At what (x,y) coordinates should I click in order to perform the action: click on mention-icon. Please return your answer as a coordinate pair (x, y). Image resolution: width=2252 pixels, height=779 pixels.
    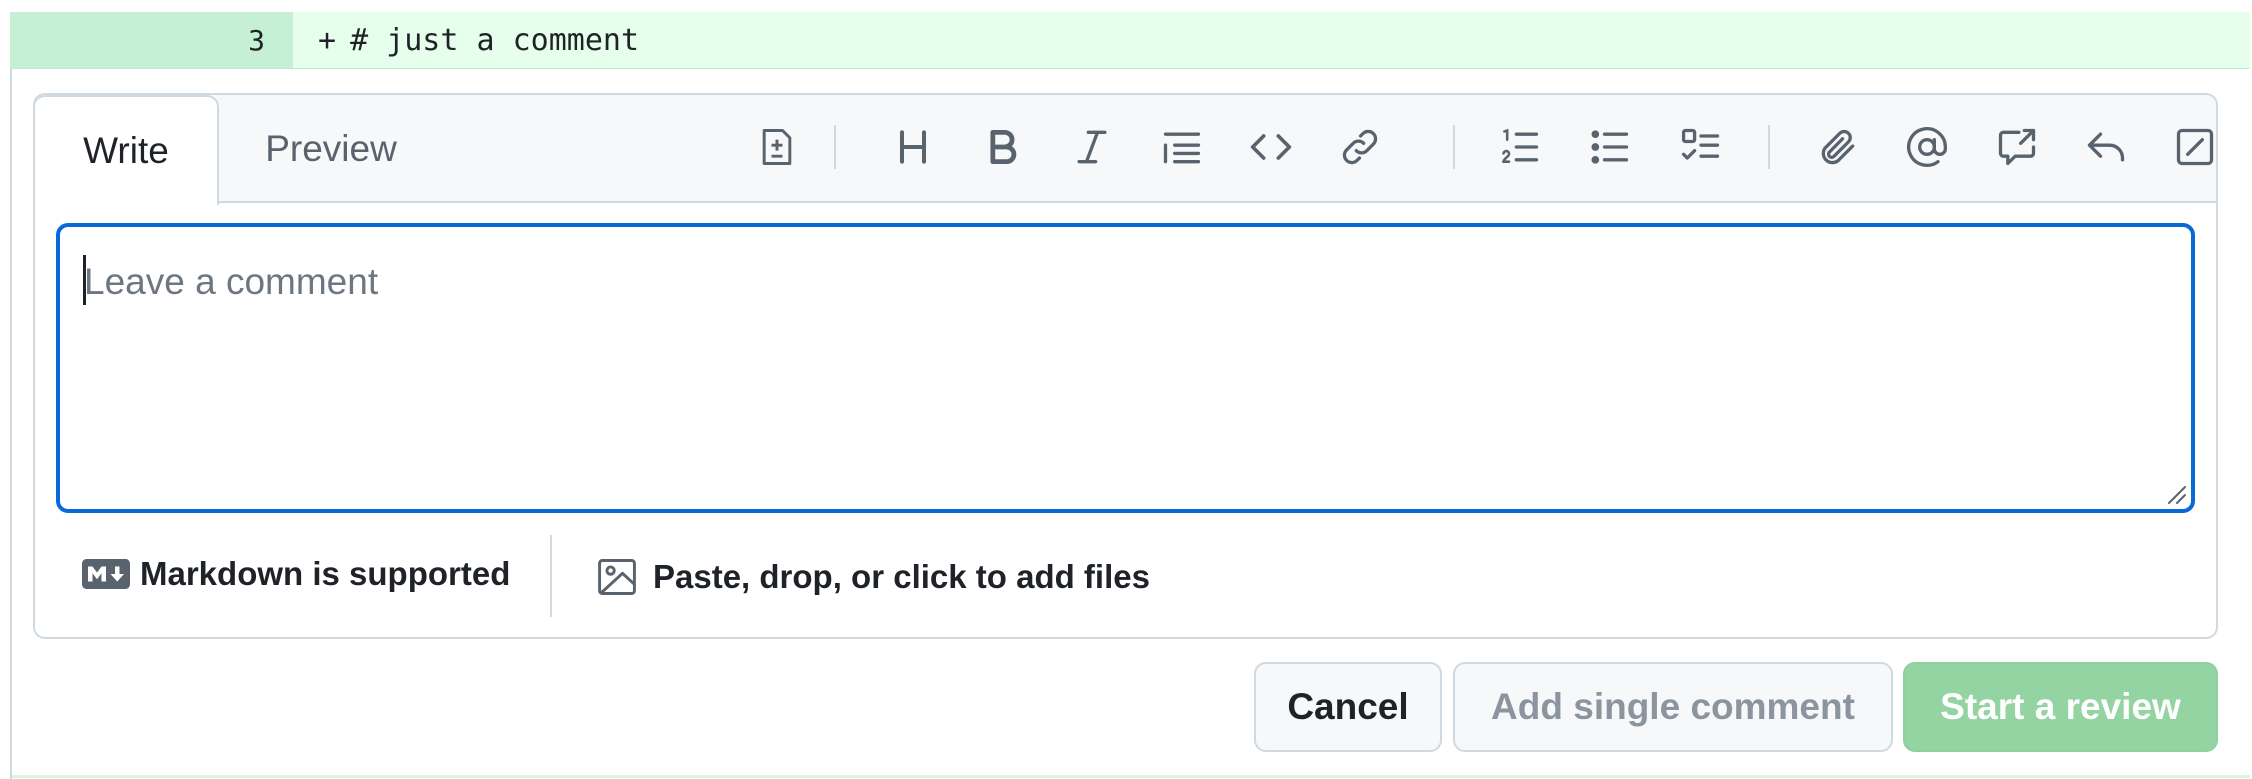
    Looking at the image, I should click on (1927, 147).